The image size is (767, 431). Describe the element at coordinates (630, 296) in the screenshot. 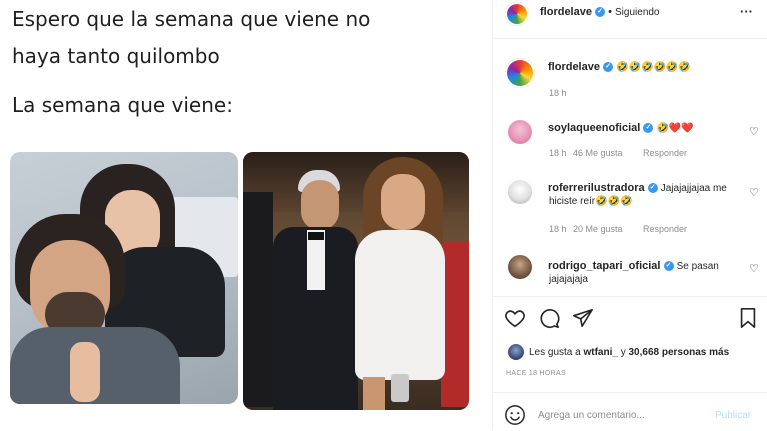

I see `actions-divider` at that location.